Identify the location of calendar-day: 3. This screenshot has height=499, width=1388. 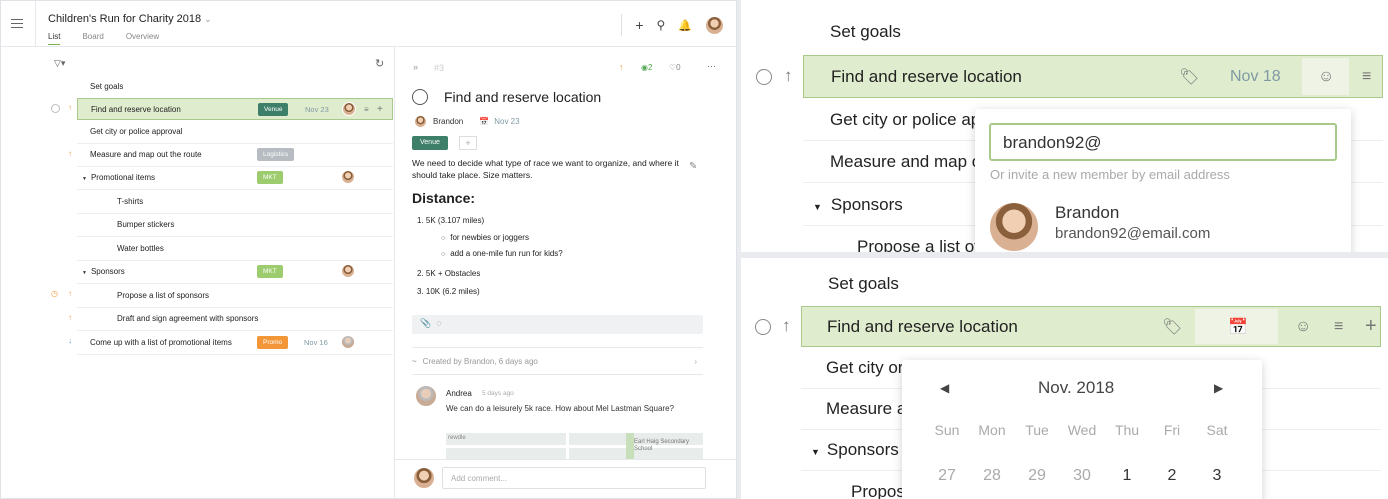
(1217, 476).